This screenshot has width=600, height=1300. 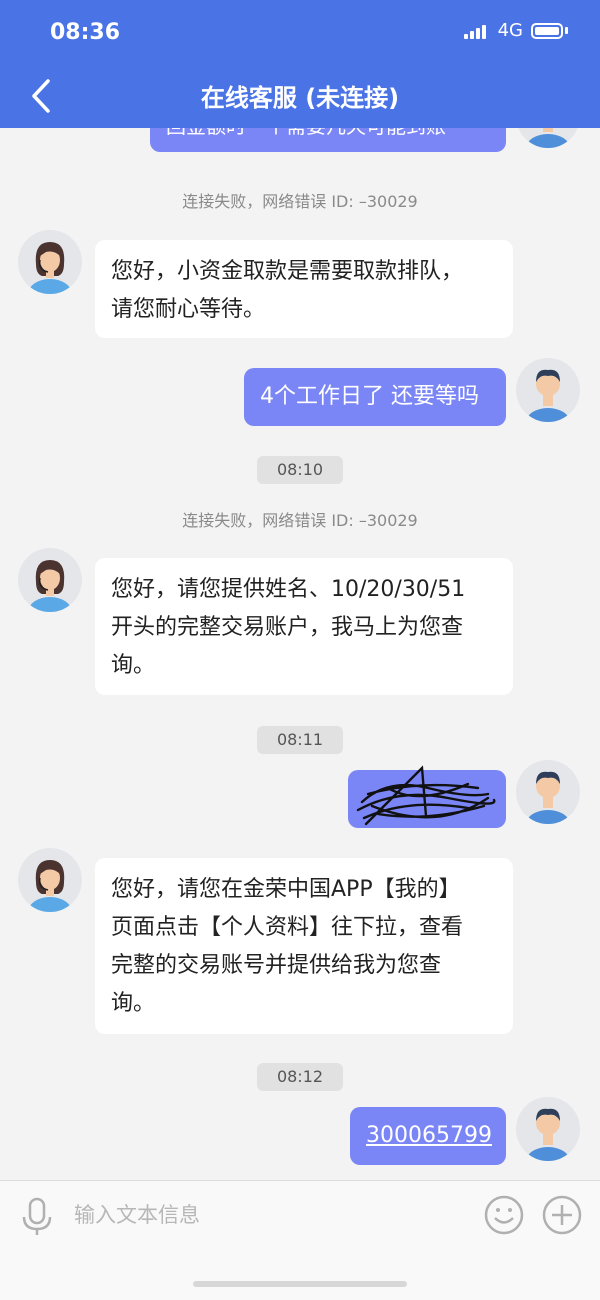 I want to click on agent-message-line: 请您耐心等待。, so click(x=188, y=309).